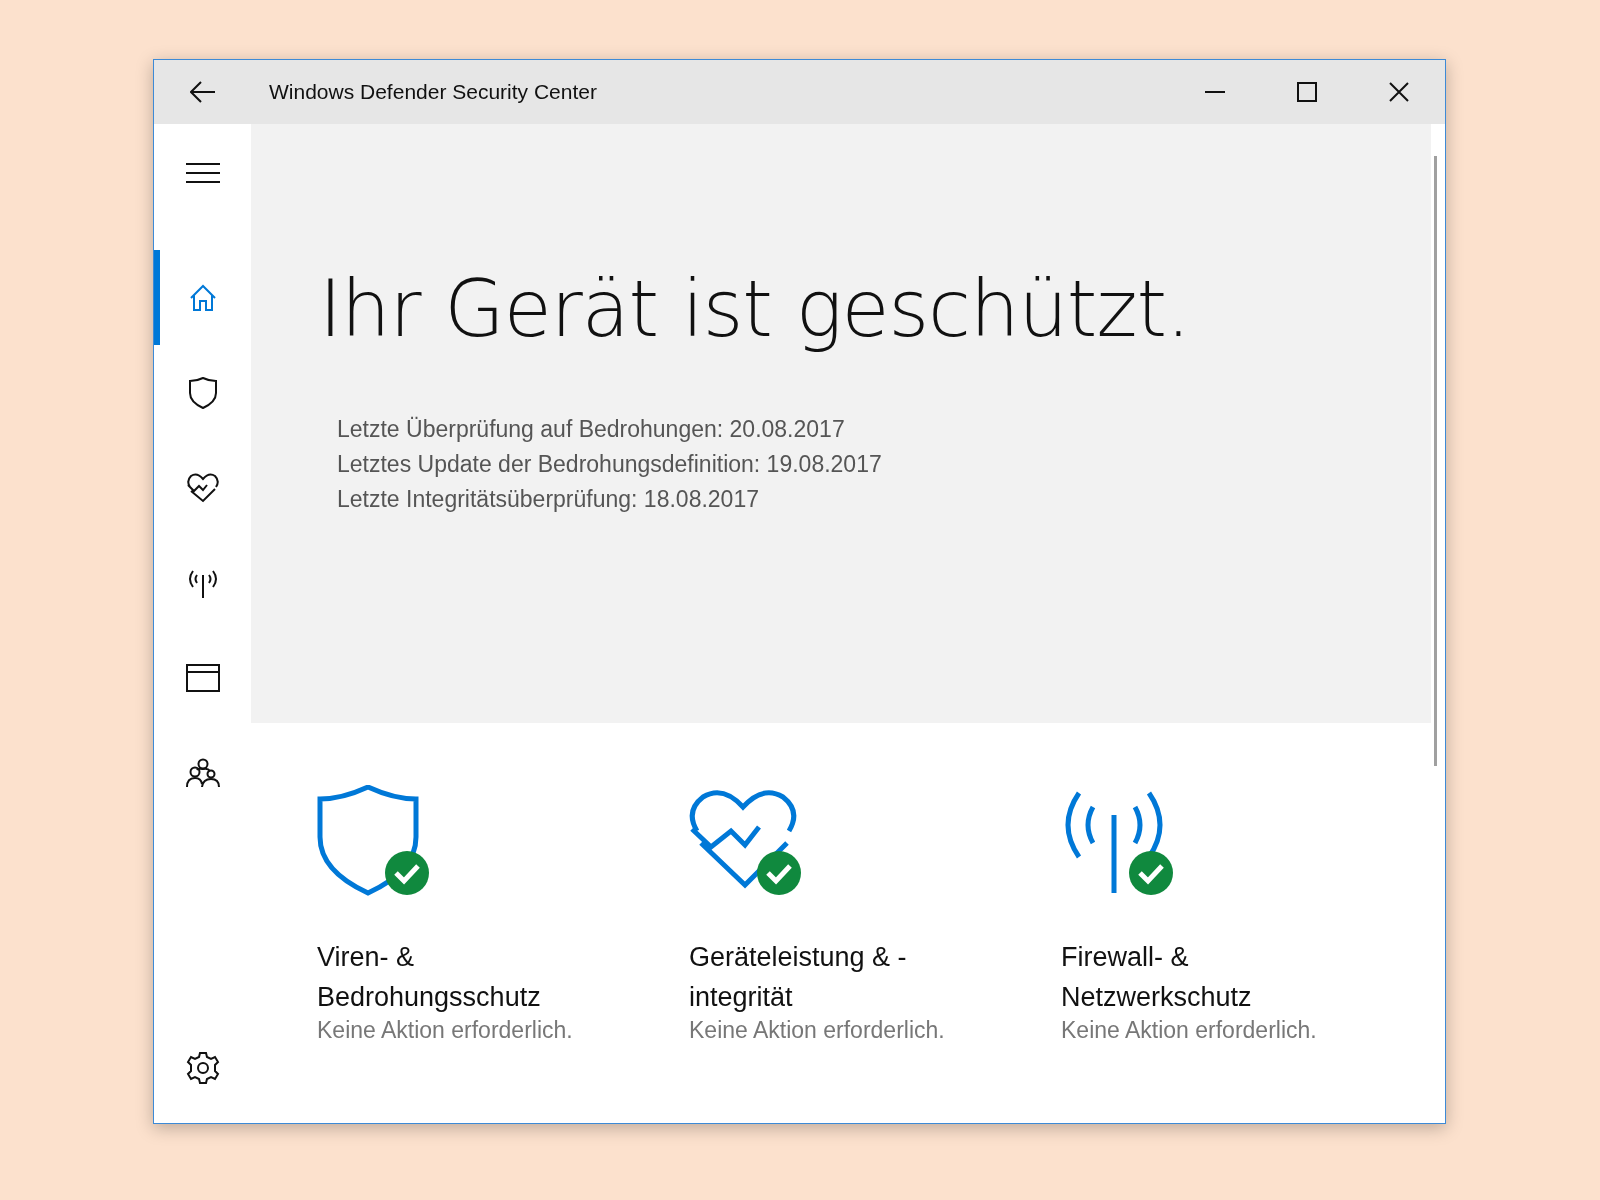 The width and height of the screenshot is (1600, 1200). Describe the element at coordinates (591, 429) in the screenshot. I see `scan-info-text: Letzte Überprüfung auf Bedrohungen: 20.08.2017` at that location.